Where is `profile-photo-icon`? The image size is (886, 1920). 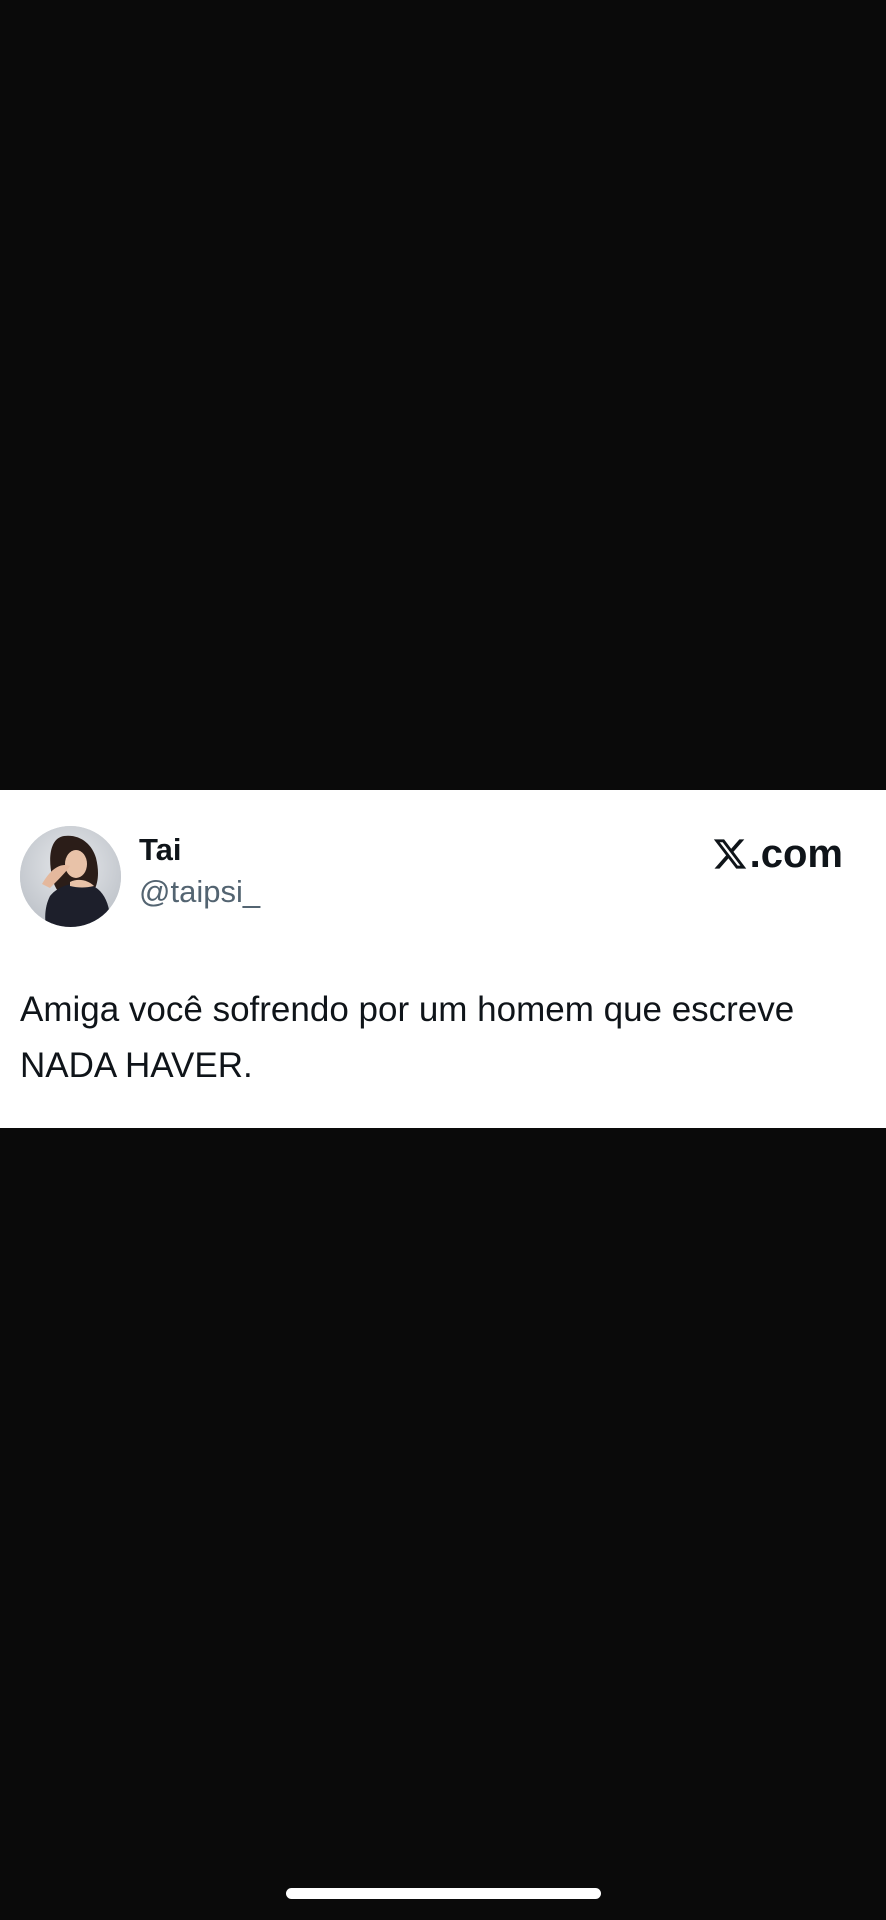 profile-photo-icon is located at coordinates (70, 876).